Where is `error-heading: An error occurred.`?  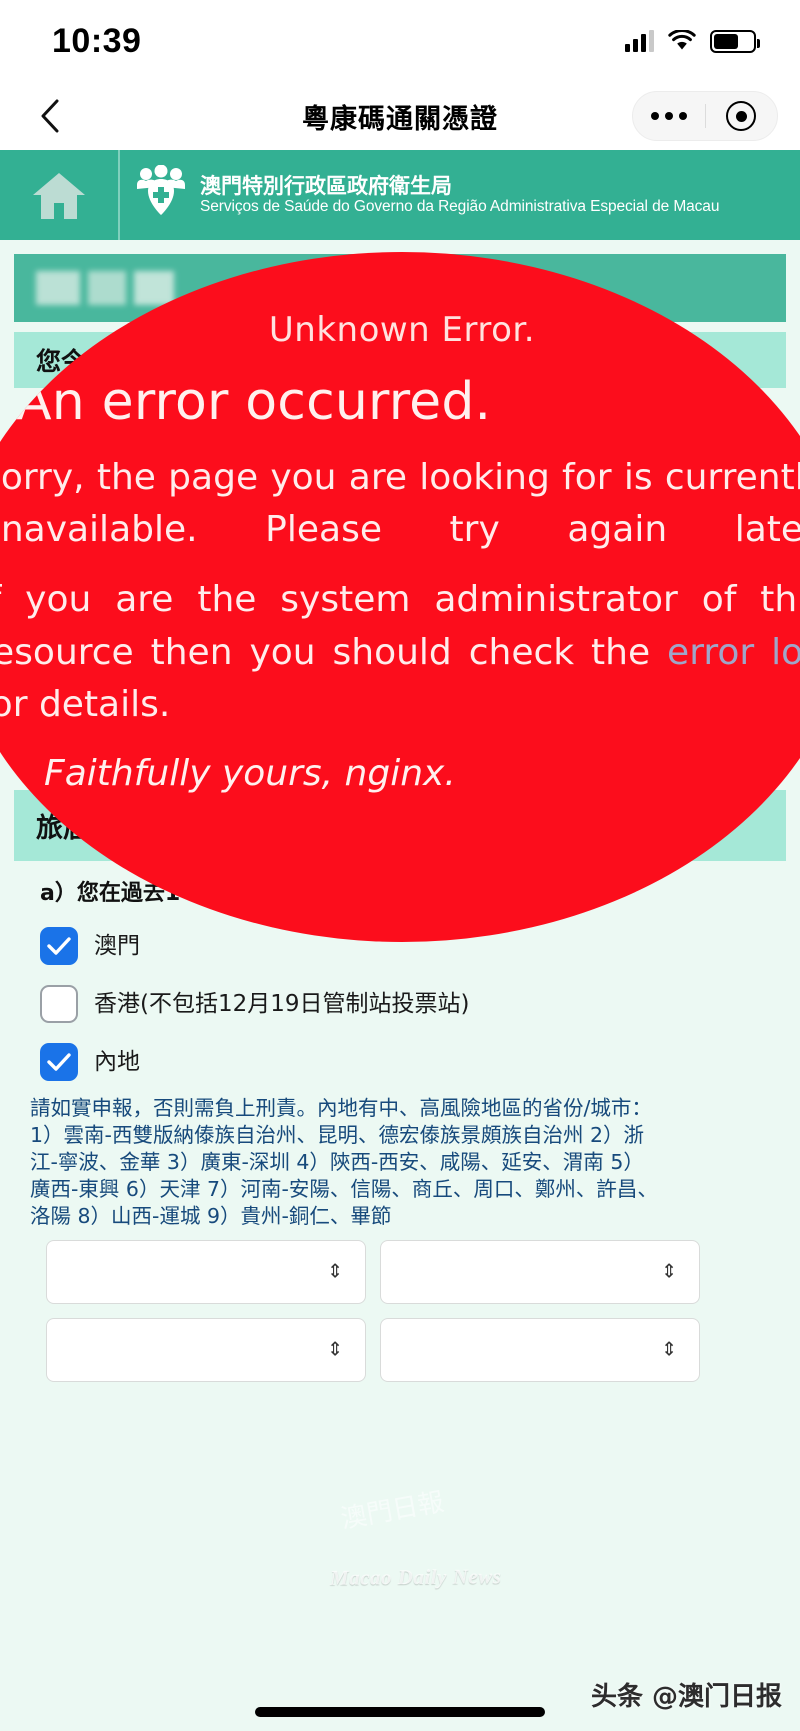 error-heading: An error occurred. is located at coordinates (254, 402).